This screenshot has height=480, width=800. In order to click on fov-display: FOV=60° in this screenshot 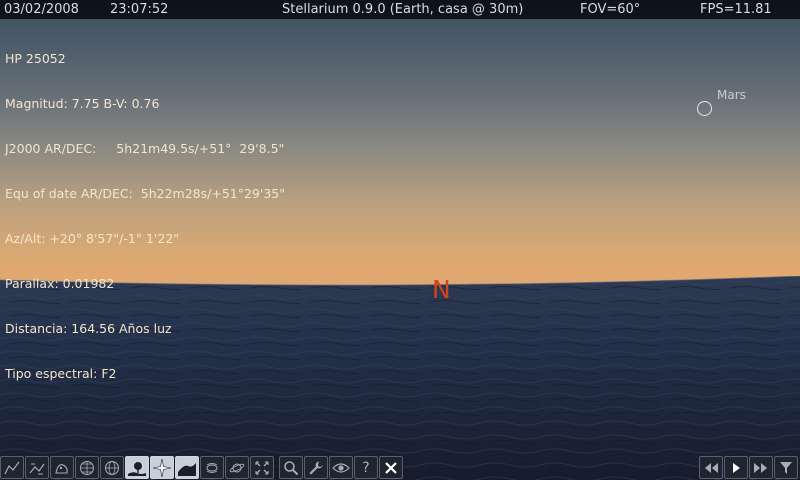, I will do `click(610, 9)`.